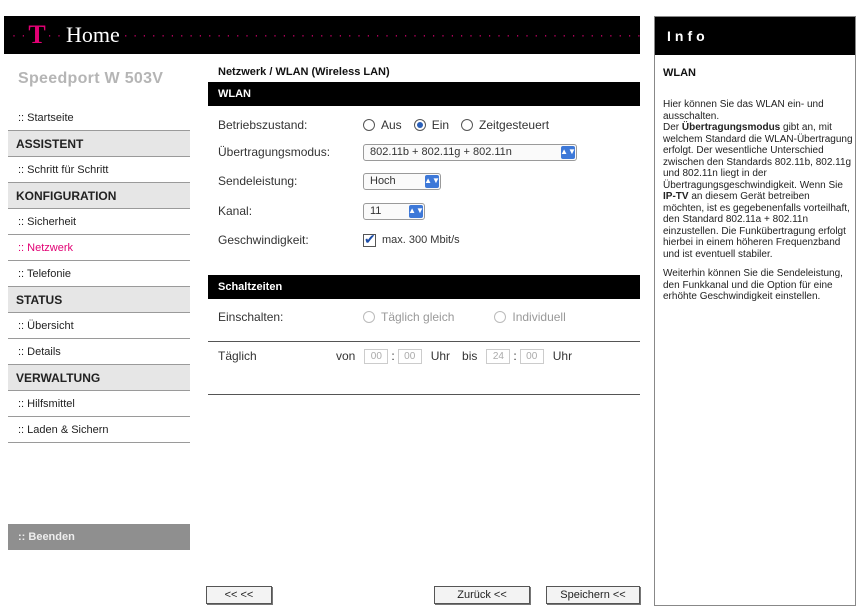 This screenshot has width=859, height=609. What do you see at coordinates (467, 125) in the screenshot?
I see `radio-zeitgesteuert-circle` at bounding box center [467, 125].